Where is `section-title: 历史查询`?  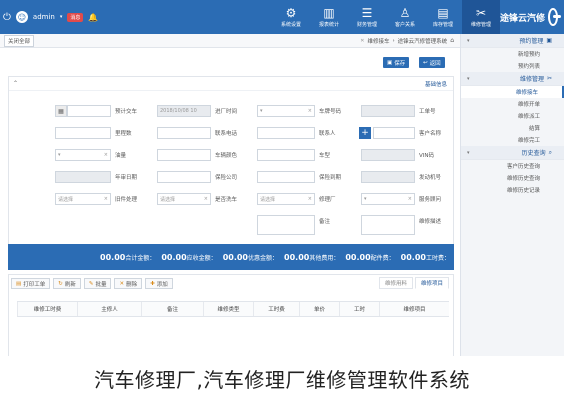
section-title: 历史查询 is located at coordinates (533, 153).